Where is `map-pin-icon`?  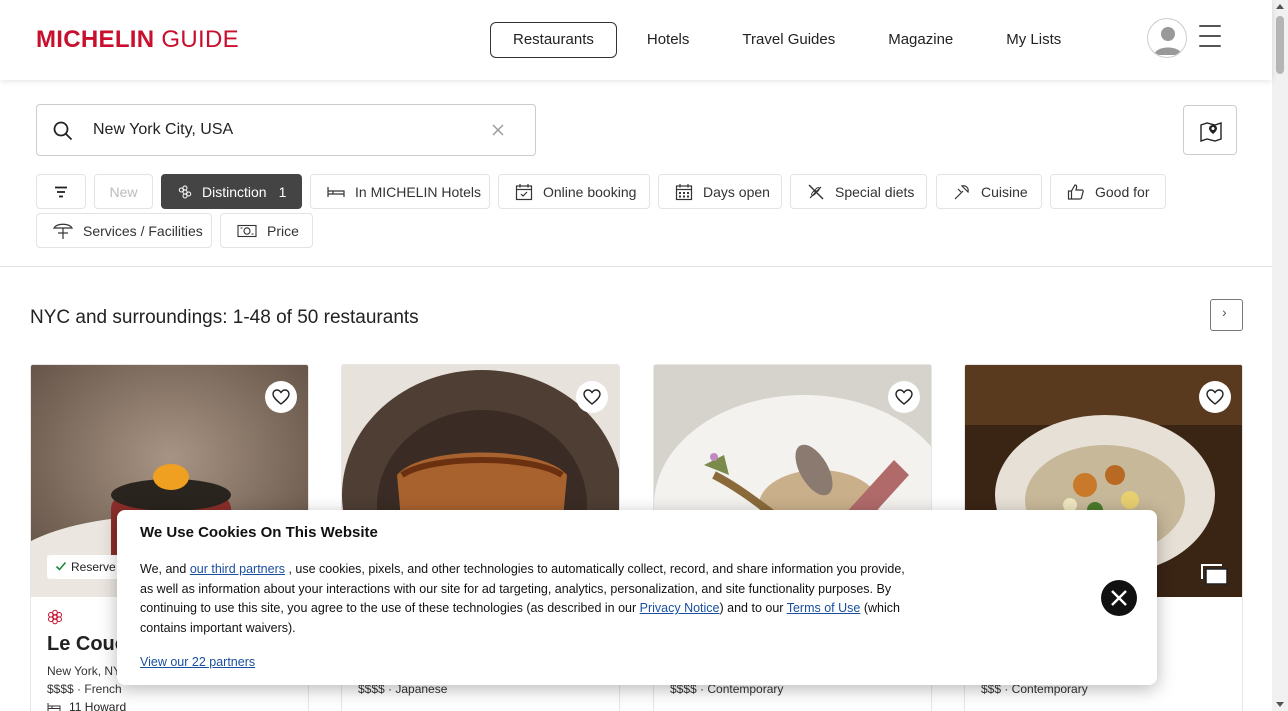
map-pin-icon is located at coordinates (1211, 132).